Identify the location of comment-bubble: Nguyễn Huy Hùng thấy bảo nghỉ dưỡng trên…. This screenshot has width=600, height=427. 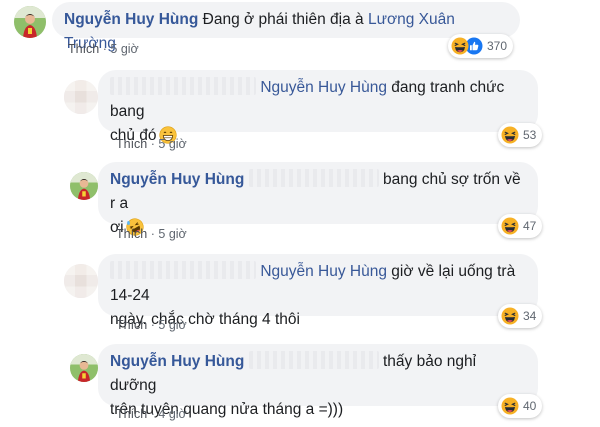
(318, 381).